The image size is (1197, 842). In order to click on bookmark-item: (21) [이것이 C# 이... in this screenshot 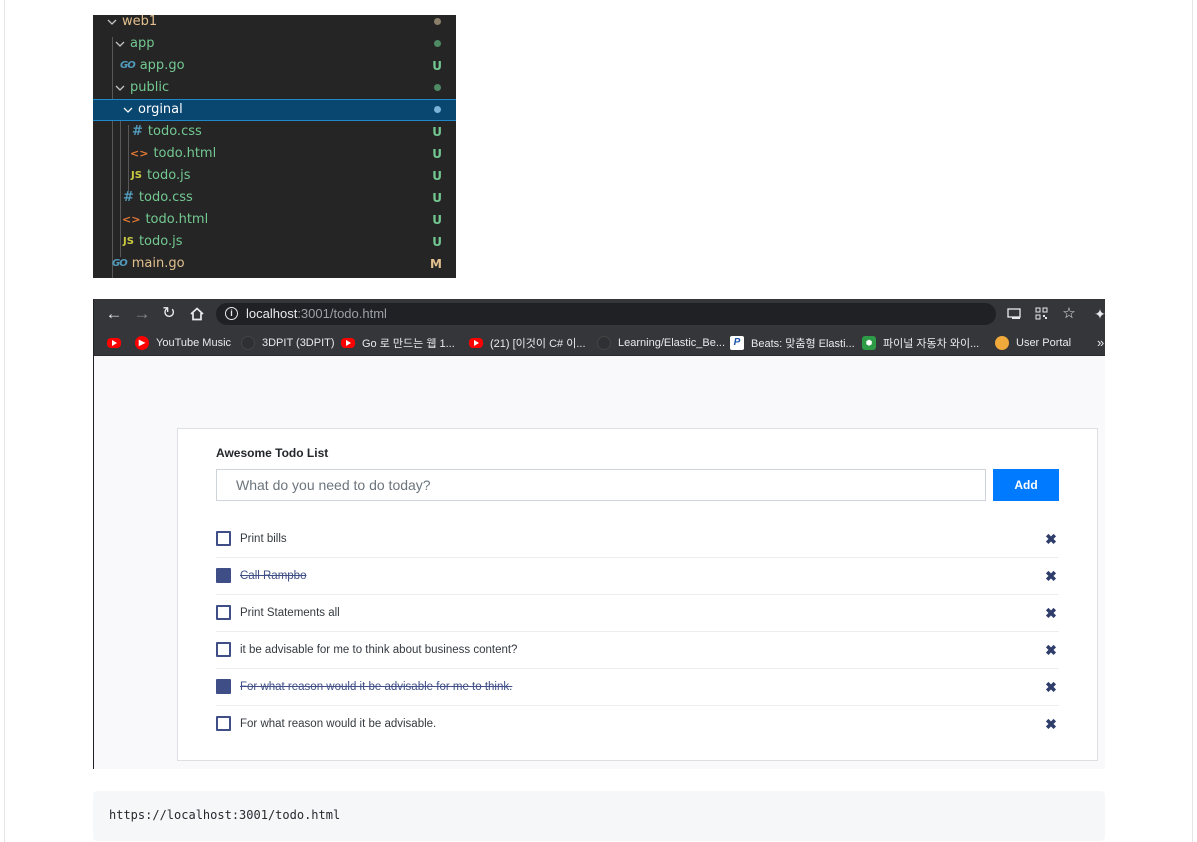, I will do `click(527, 342)`.